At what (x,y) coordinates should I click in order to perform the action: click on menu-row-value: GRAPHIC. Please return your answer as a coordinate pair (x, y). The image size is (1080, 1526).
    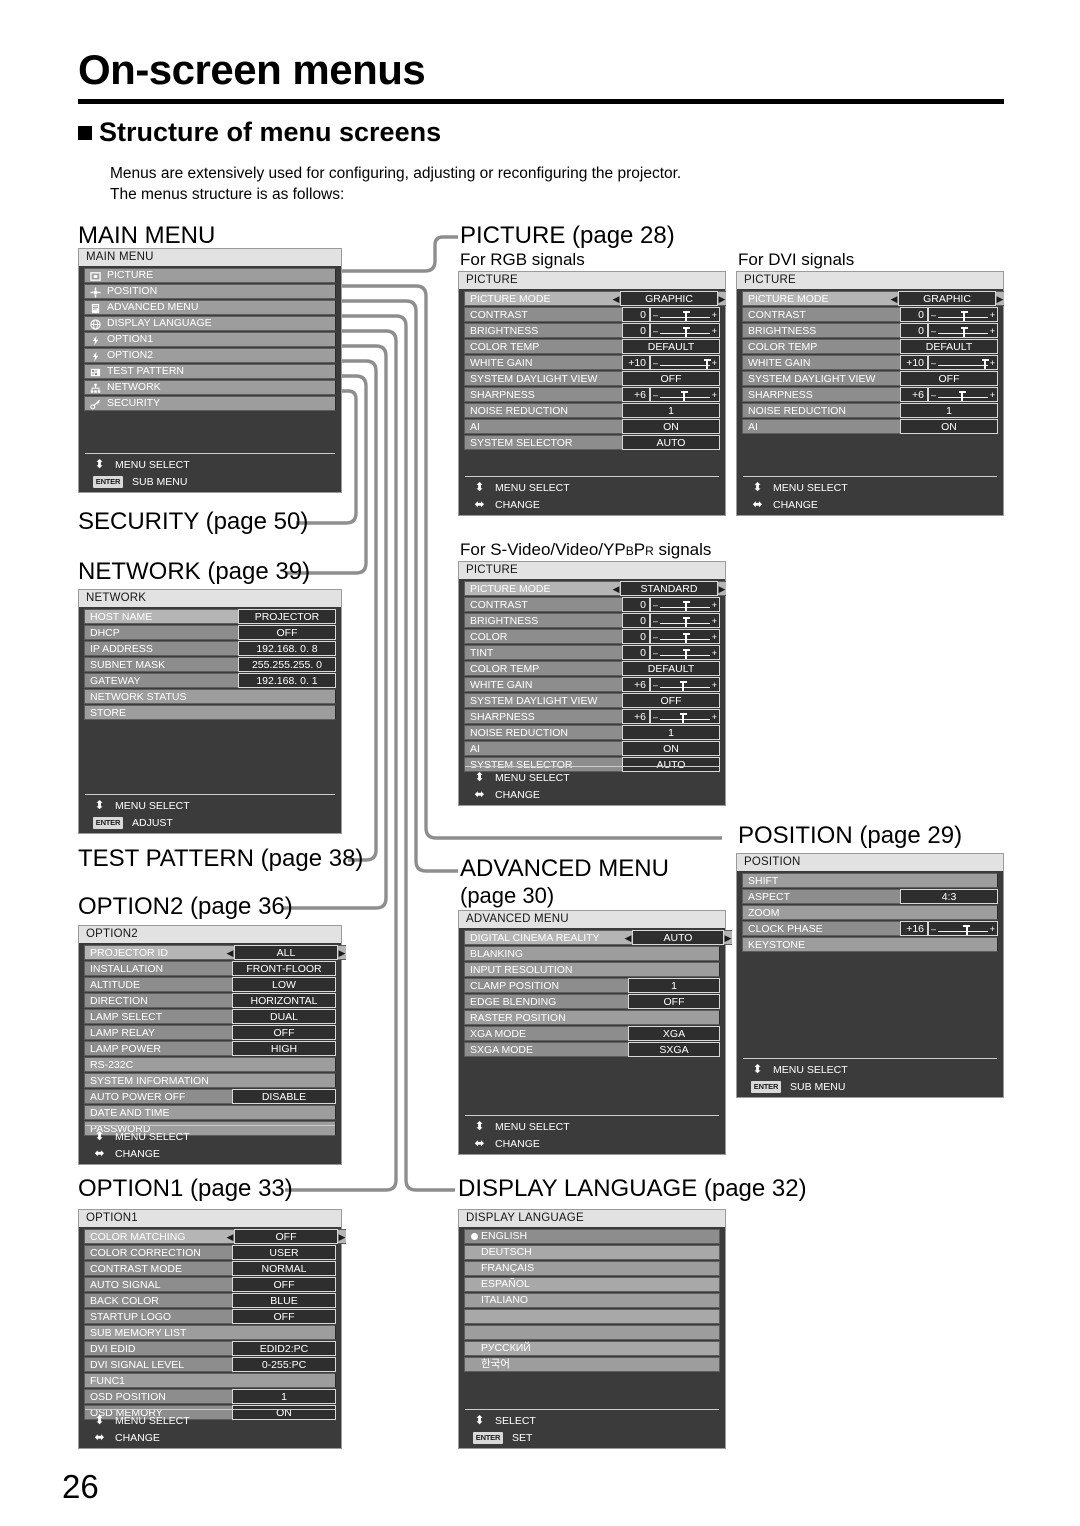
    Looking at the image, I should click on (947, 298).